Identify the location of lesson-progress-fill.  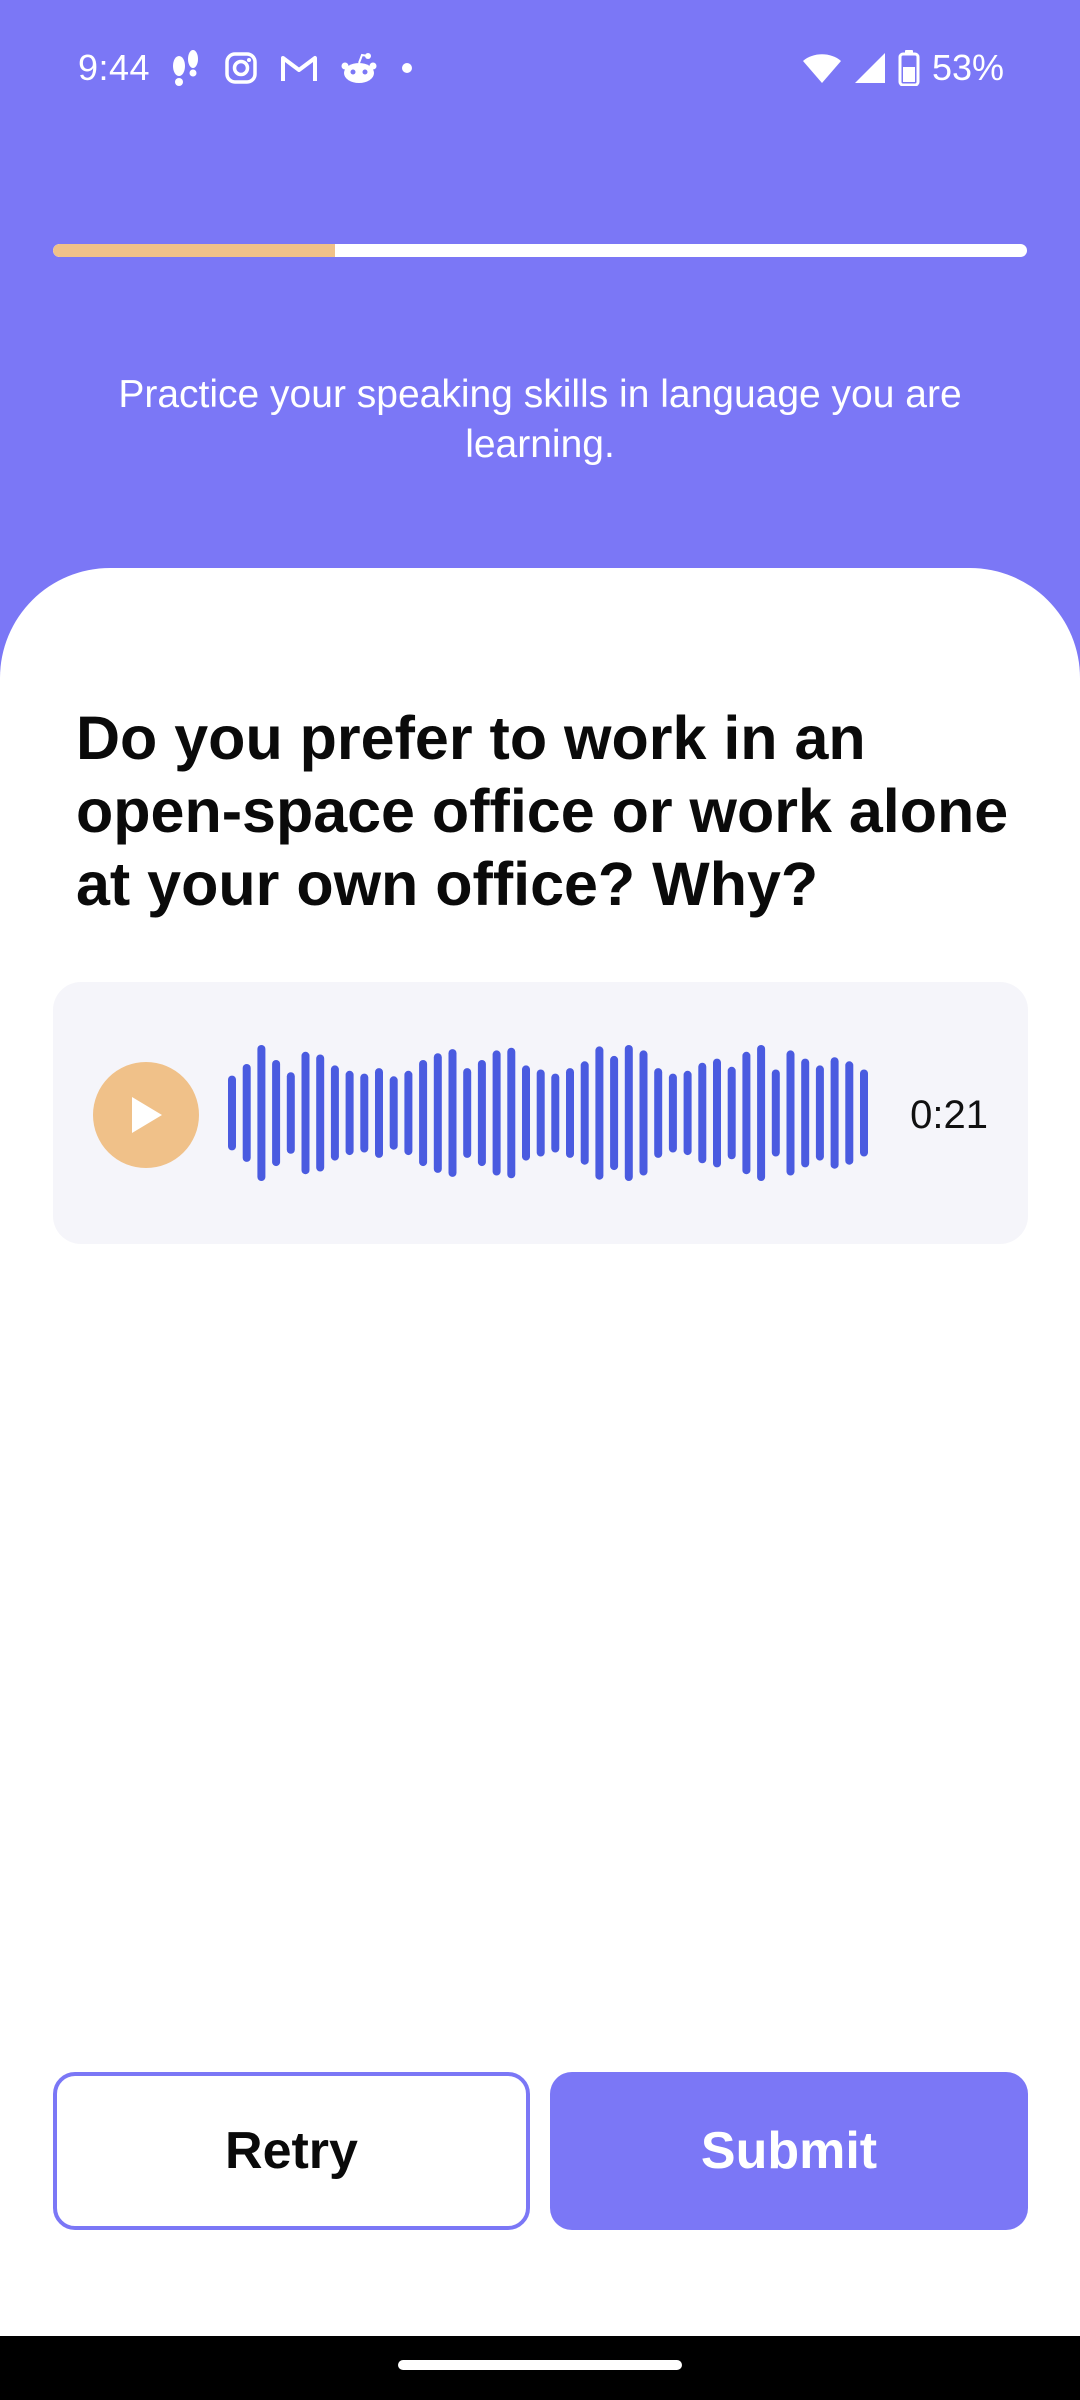
(194, 250).